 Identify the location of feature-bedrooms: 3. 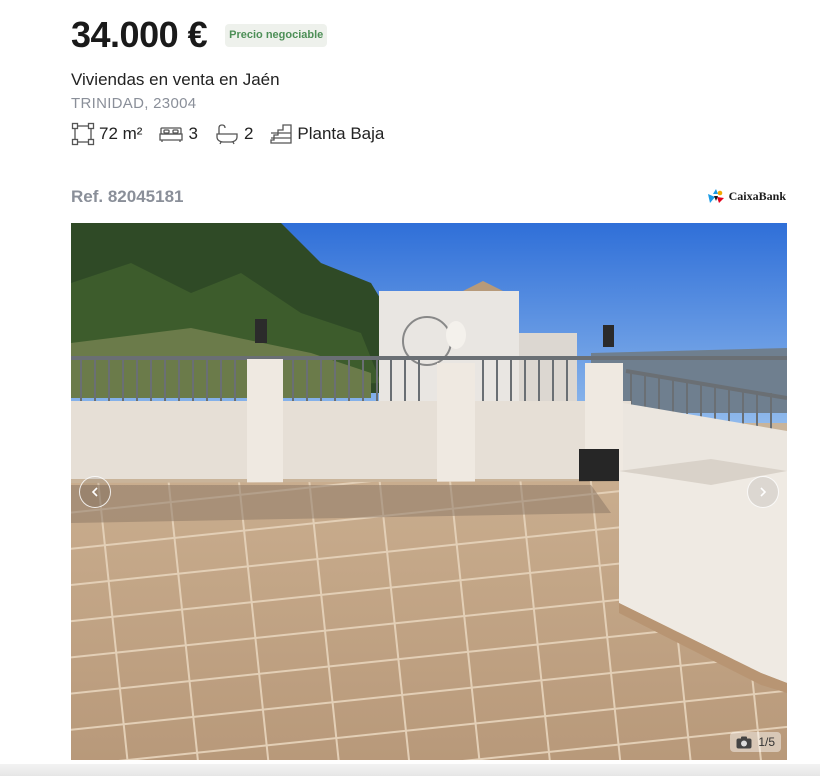
(178, 134).